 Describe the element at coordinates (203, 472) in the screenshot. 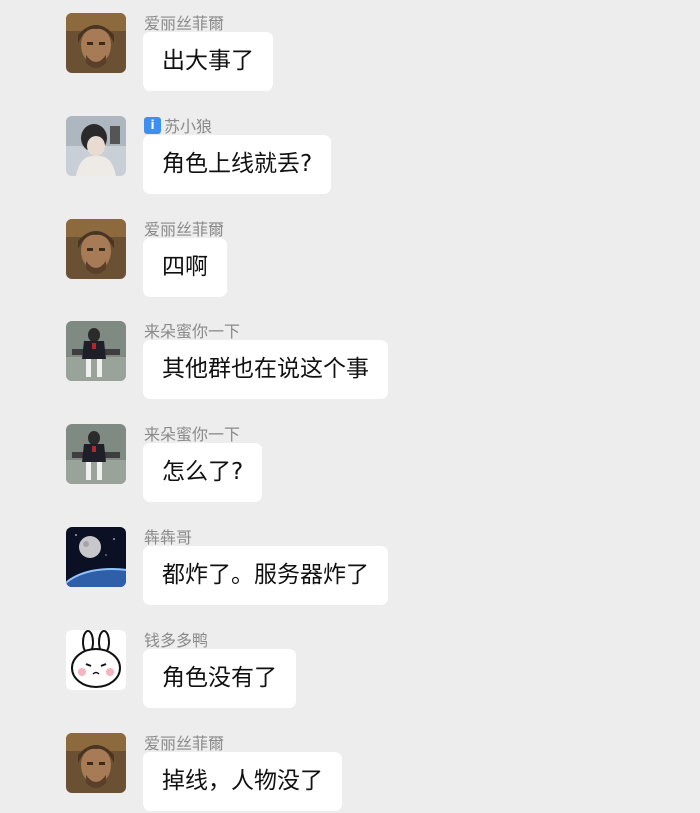

I see `message-bubble: 怎么了?` at that location.